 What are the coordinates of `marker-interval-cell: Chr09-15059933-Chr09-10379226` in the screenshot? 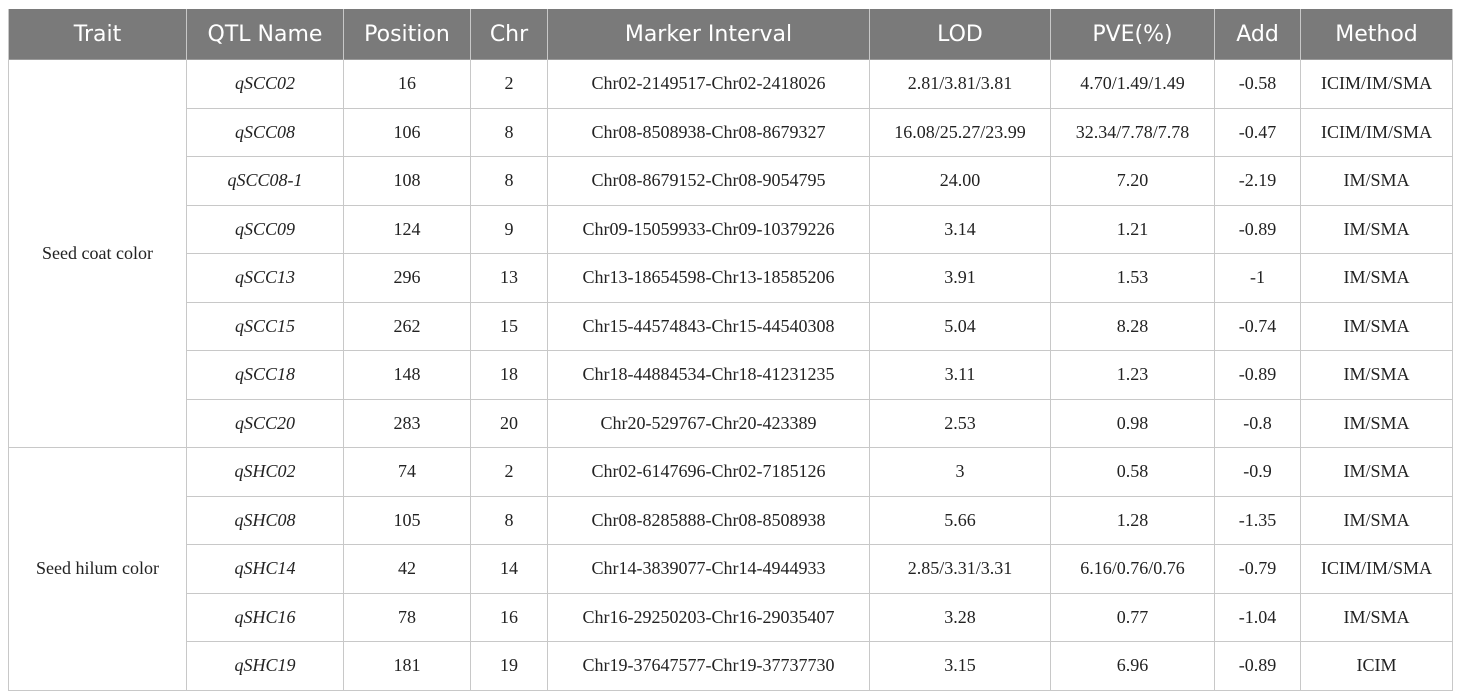 It's located at (708, 229).